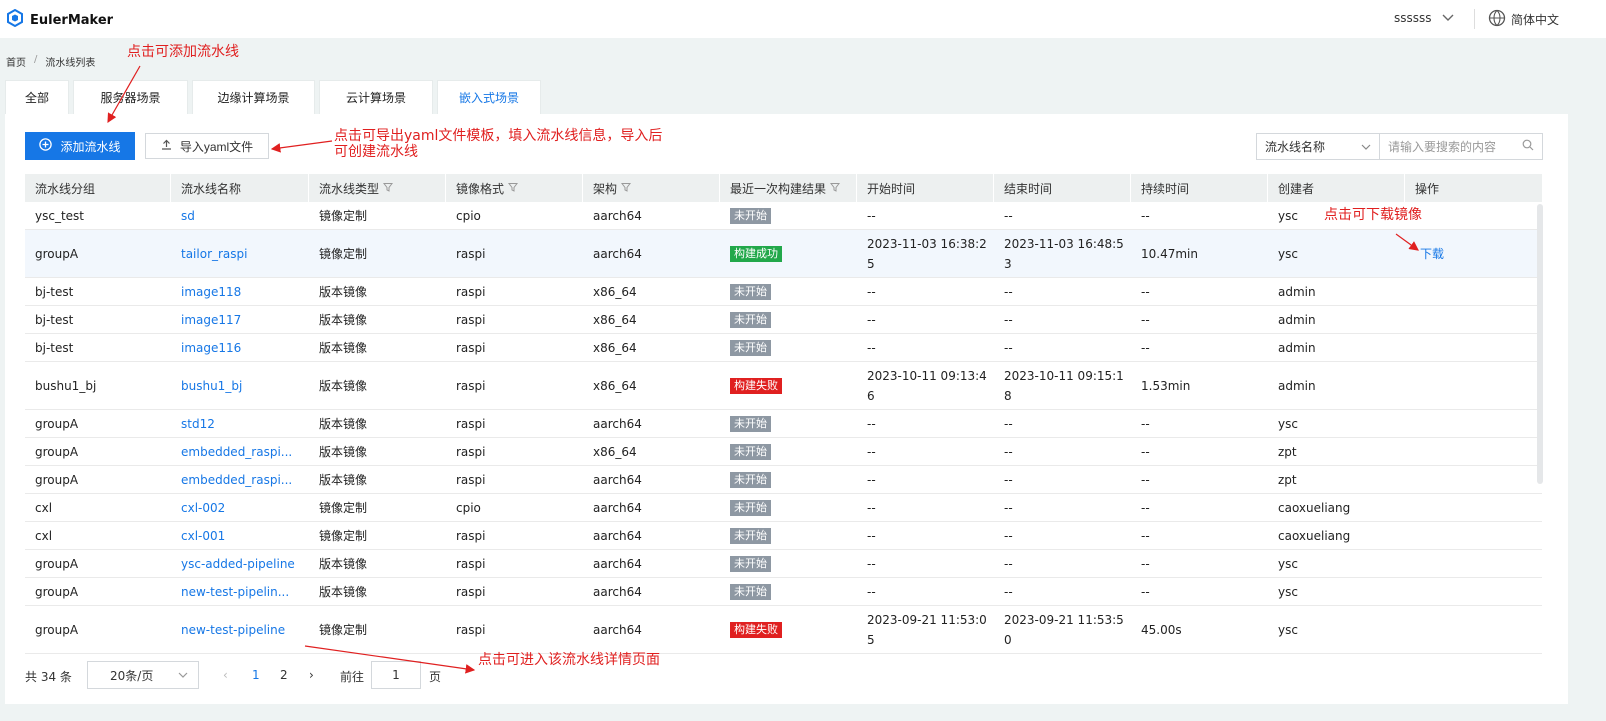 The width and height of the screenshot is (1606, 721). What do you see at coordinates (1161, 629) in the screenshot?
I see `cell-duration: 45.00s` at bounding box center [1161, 629].